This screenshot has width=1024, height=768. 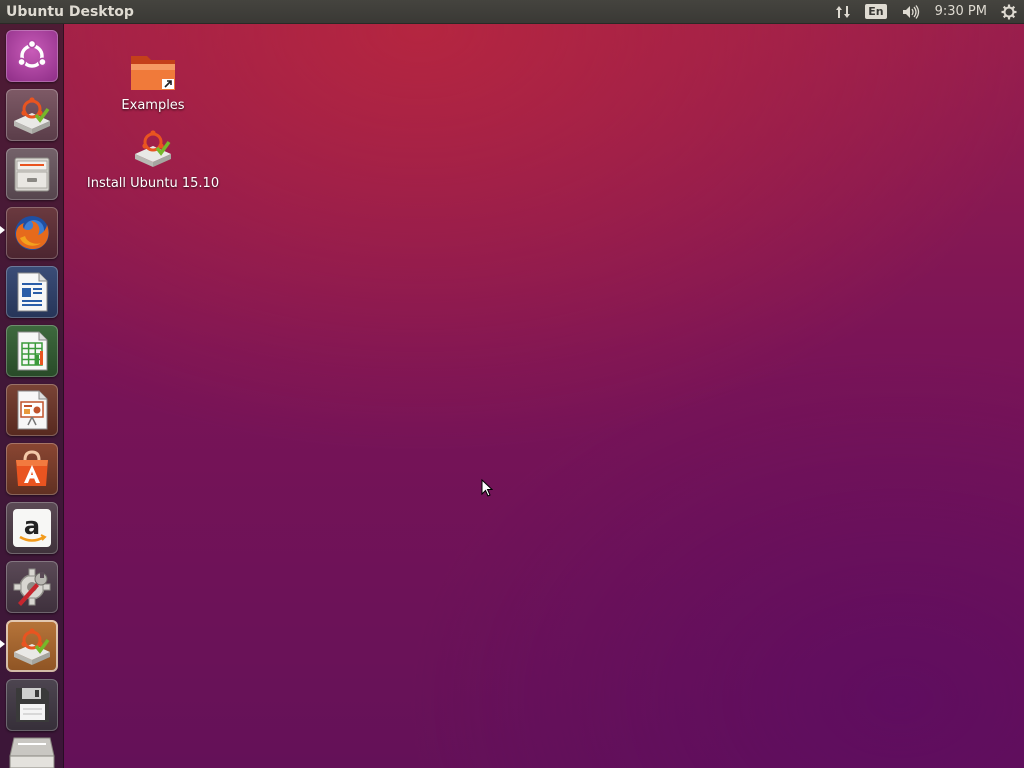 I want to click on trash-icon, so click(x=32, y=752).